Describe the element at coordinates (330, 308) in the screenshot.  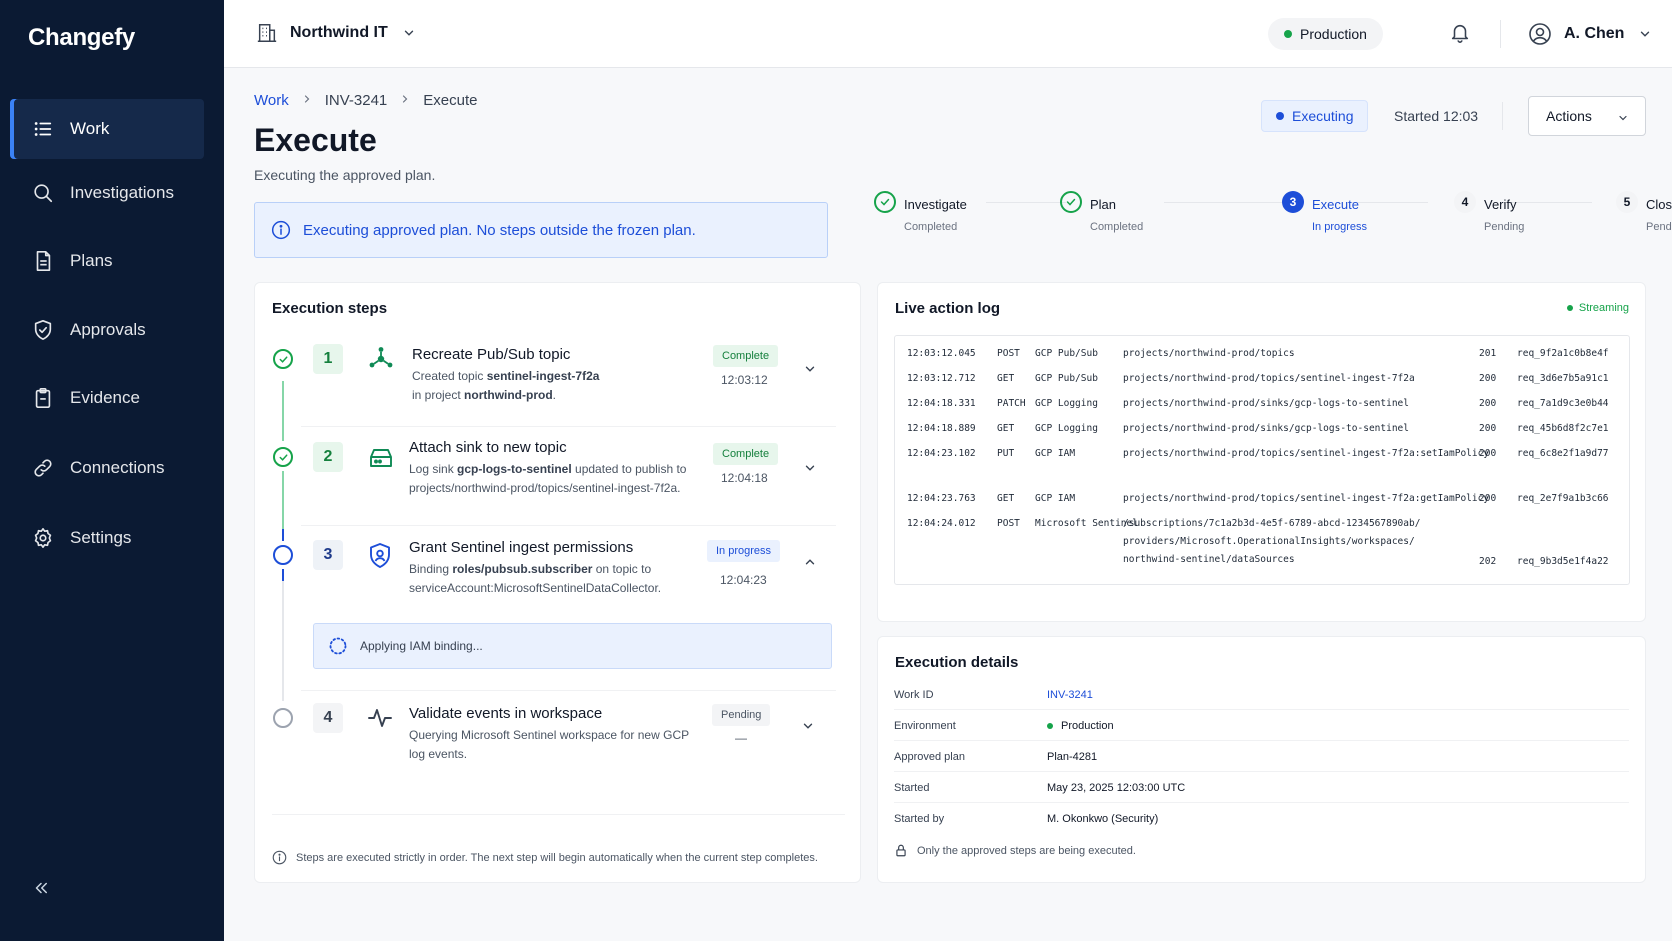
I see `card-title: Execution steps` at that location.